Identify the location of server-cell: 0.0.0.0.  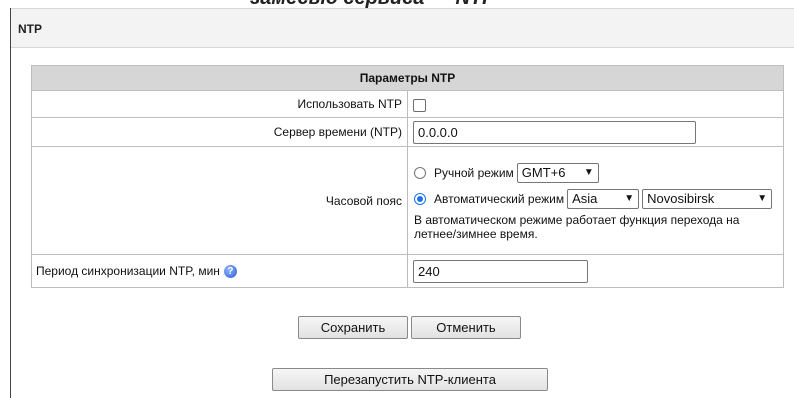
(595, 132).